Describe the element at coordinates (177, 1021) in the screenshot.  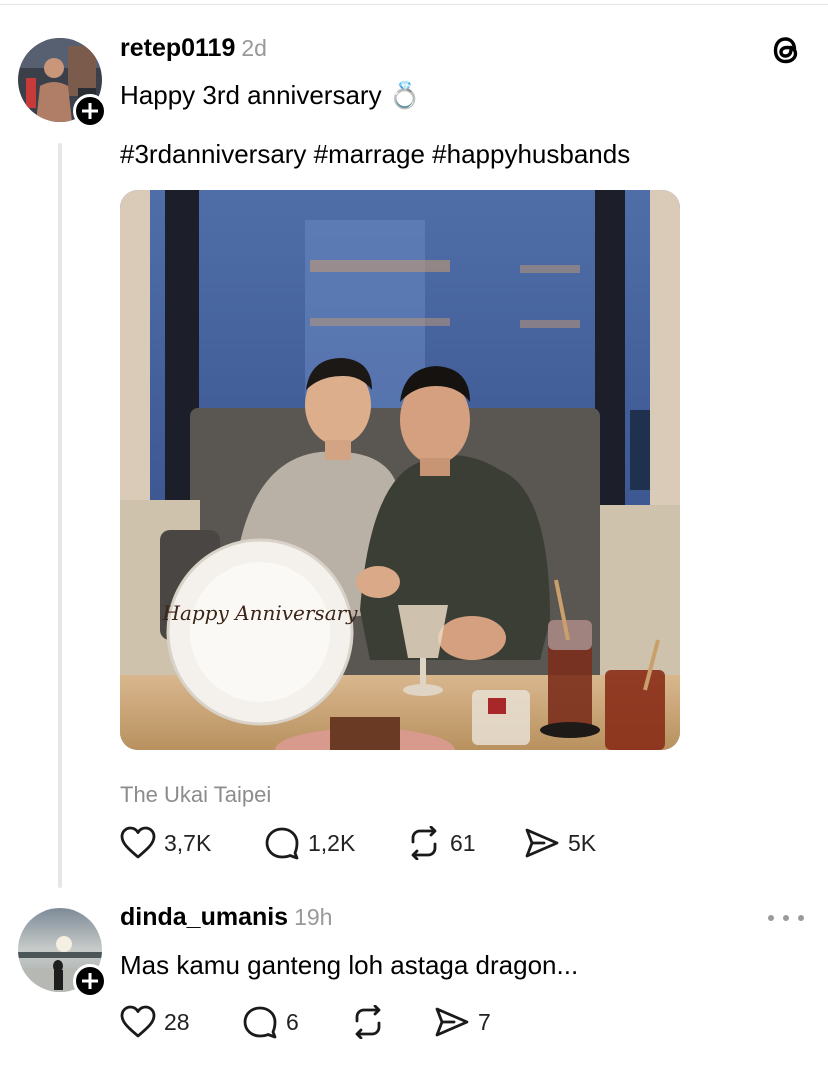
I see `reply-like-count: 28` at that location.